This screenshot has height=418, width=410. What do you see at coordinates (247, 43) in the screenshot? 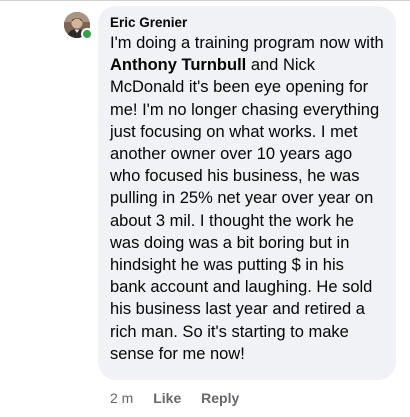
I see `comment-text-start: I'm doing a training program now with` at bounding box center [247, 43].